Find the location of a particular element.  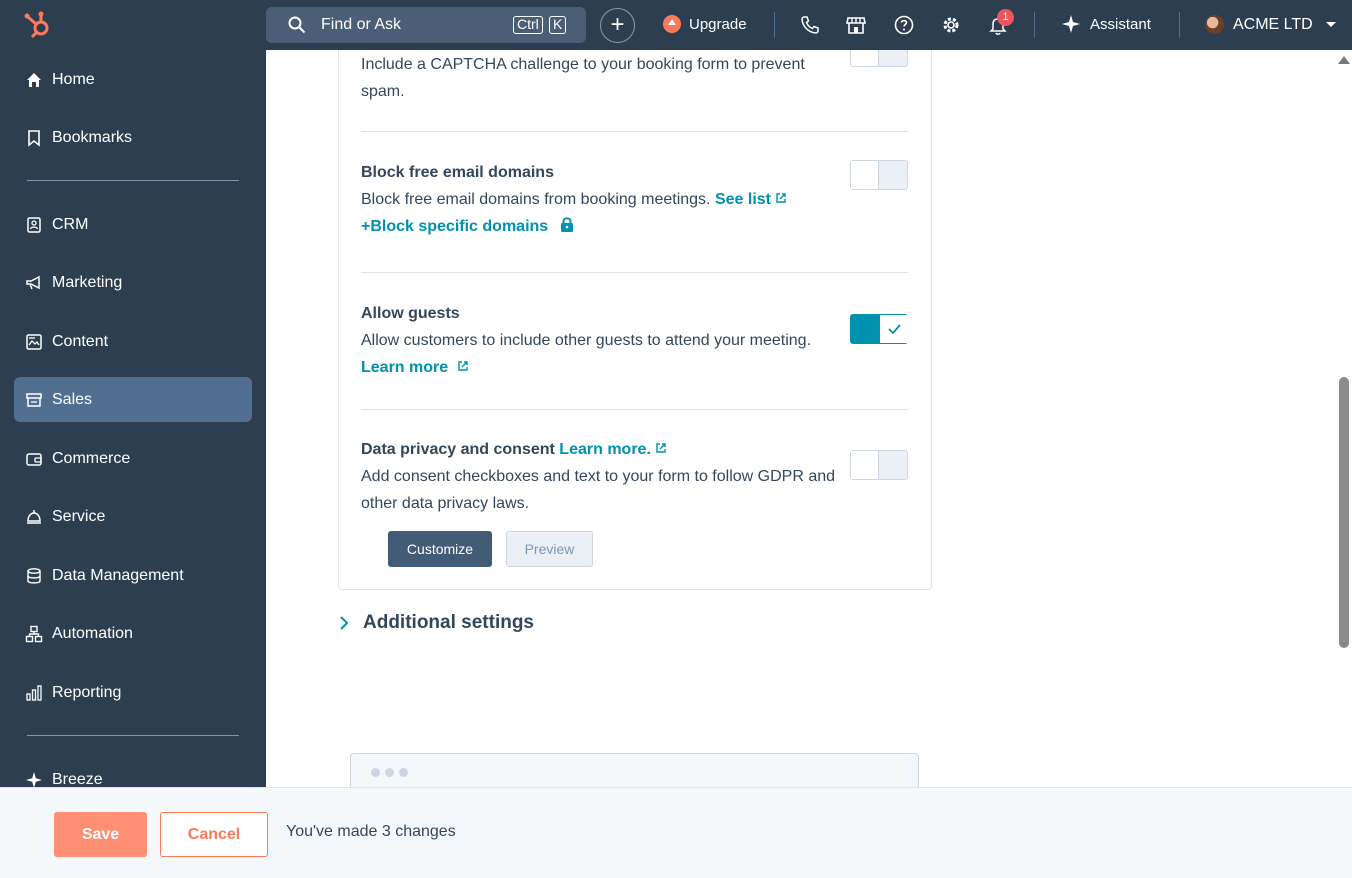

marketplace-icon is located at coordinates (856, 25).